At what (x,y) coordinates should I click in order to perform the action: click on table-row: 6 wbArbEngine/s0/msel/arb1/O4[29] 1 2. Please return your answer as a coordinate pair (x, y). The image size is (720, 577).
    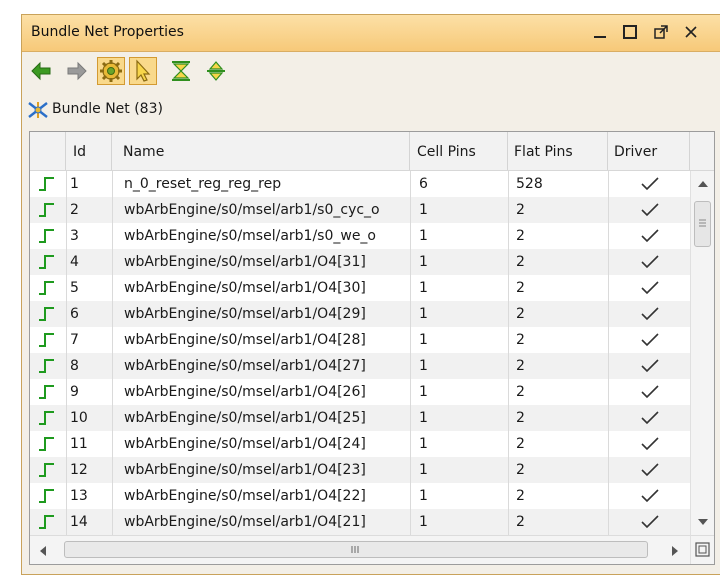
    Looking at the image, I should click on (360, 314).